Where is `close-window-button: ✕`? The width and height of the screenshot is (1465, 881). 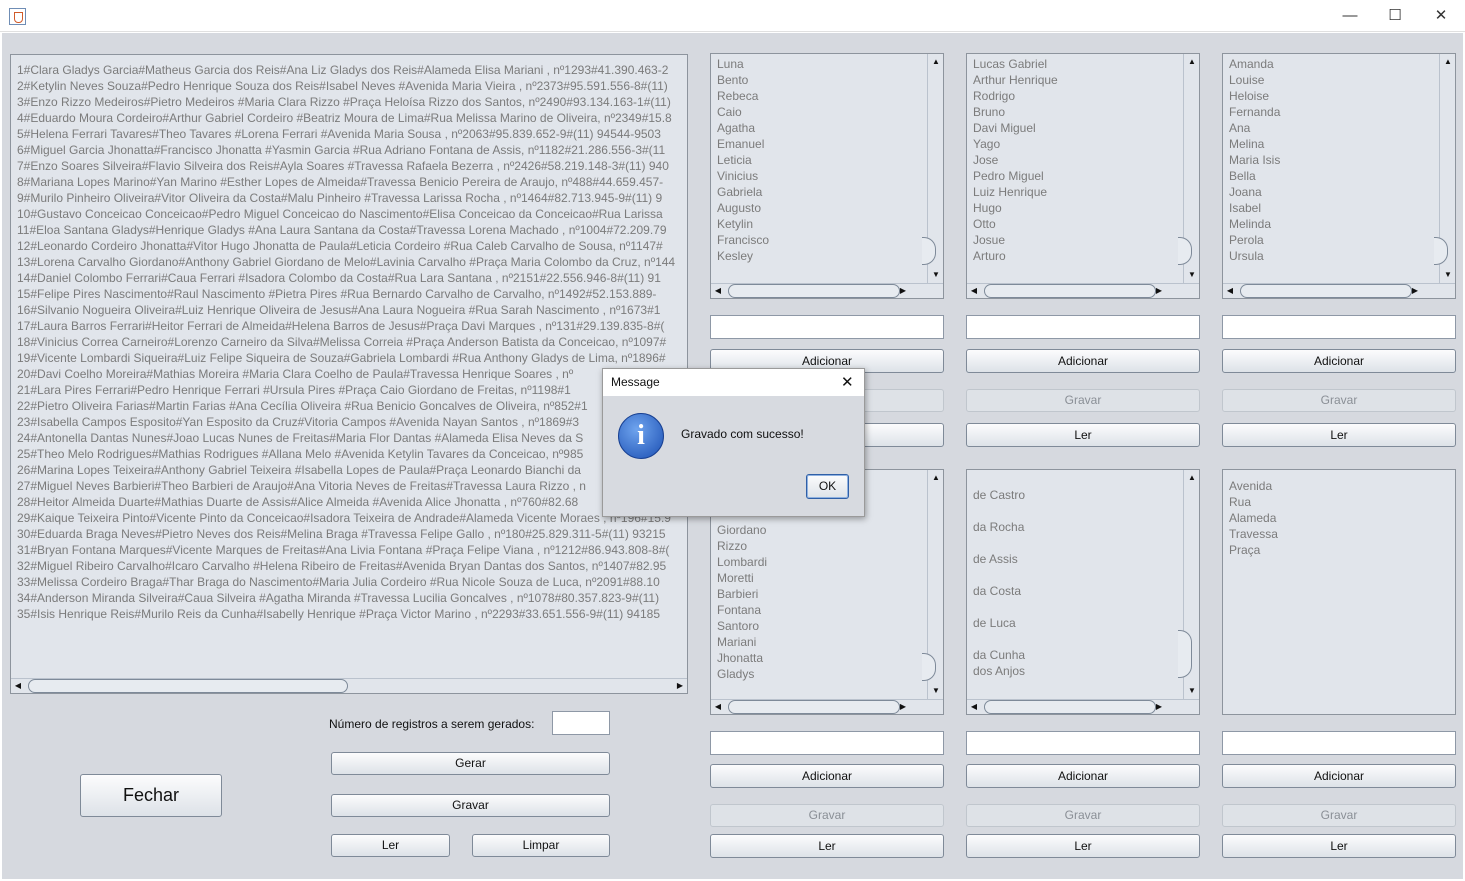 close-window-button: ✕ is located at coordinates (1441, 16).